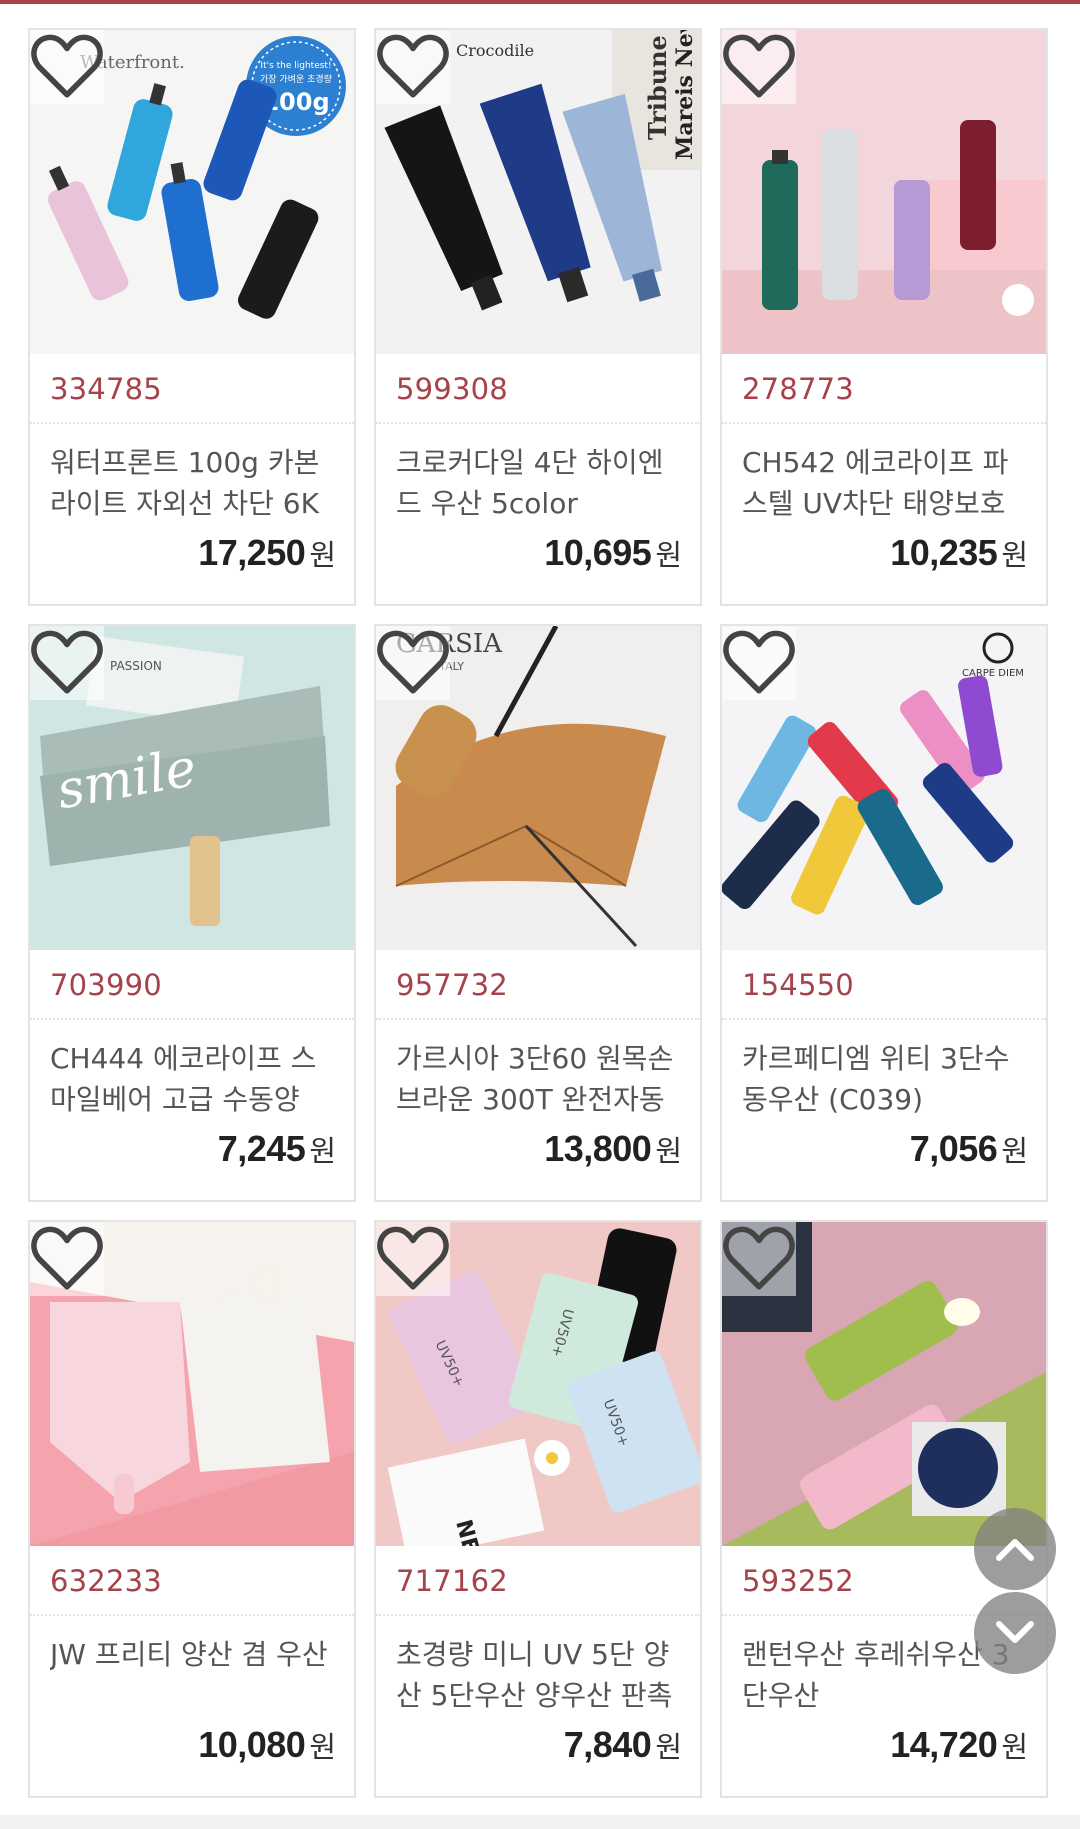 The width and height of the screenshot is (1080, 1829). I want to click on product-price: 10,695 원, so click(613, 553).